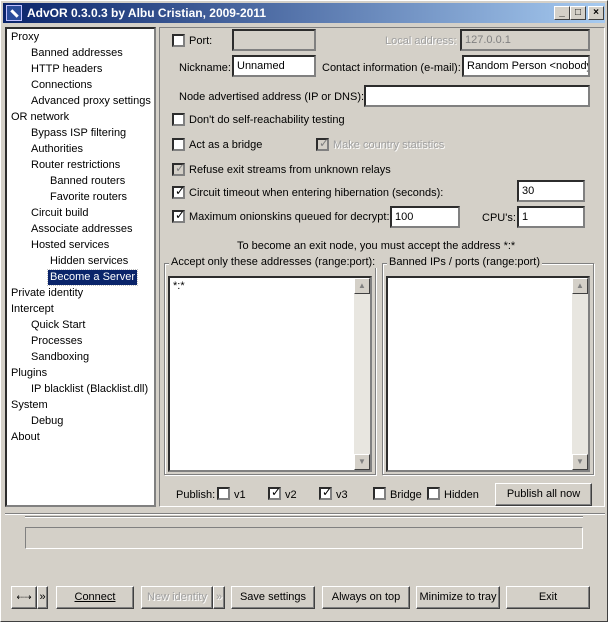  What do you see at coordinates (274, 66) in the screenshot?
I see `nickname-field: Unnamed` at bounding box center [274, 66].